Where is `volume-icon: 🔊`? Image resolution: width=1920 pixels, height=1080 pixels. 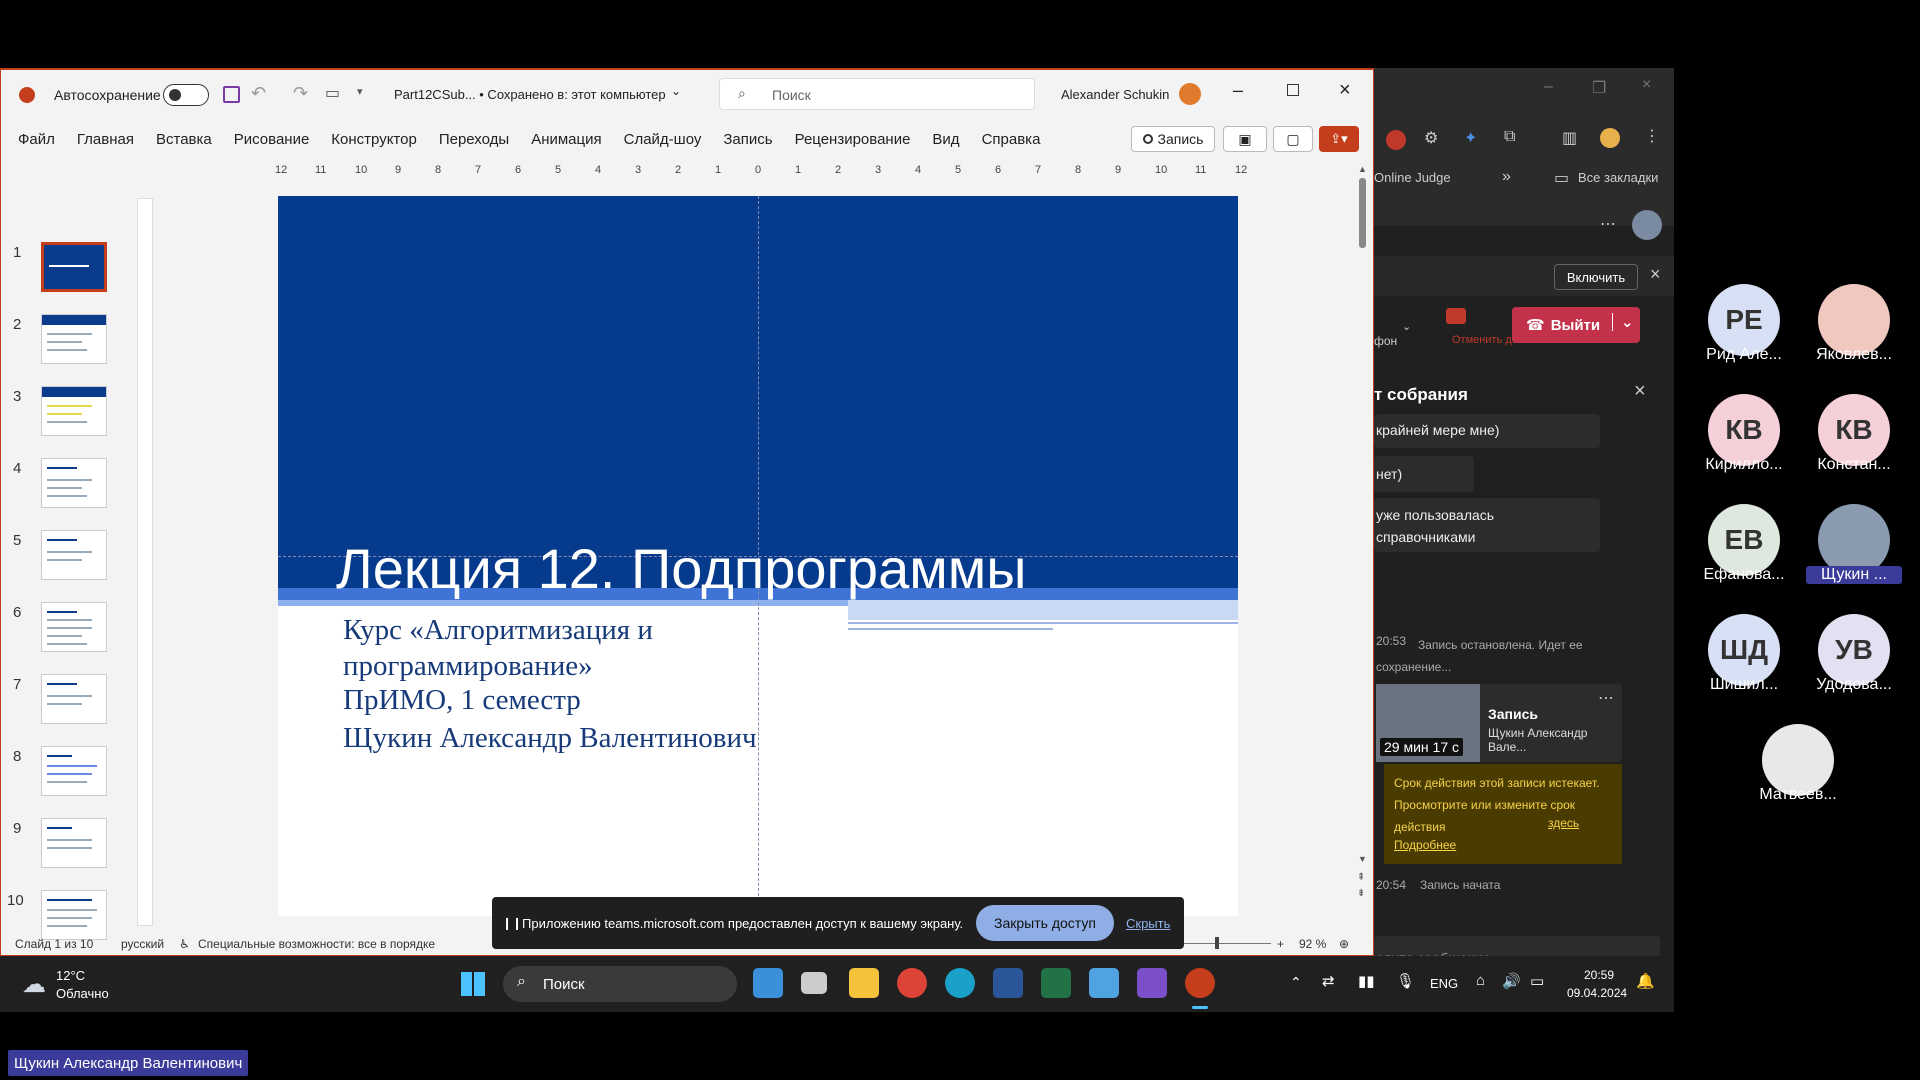
volume-icon: 🔊 is located at coordinates (1511, 981).